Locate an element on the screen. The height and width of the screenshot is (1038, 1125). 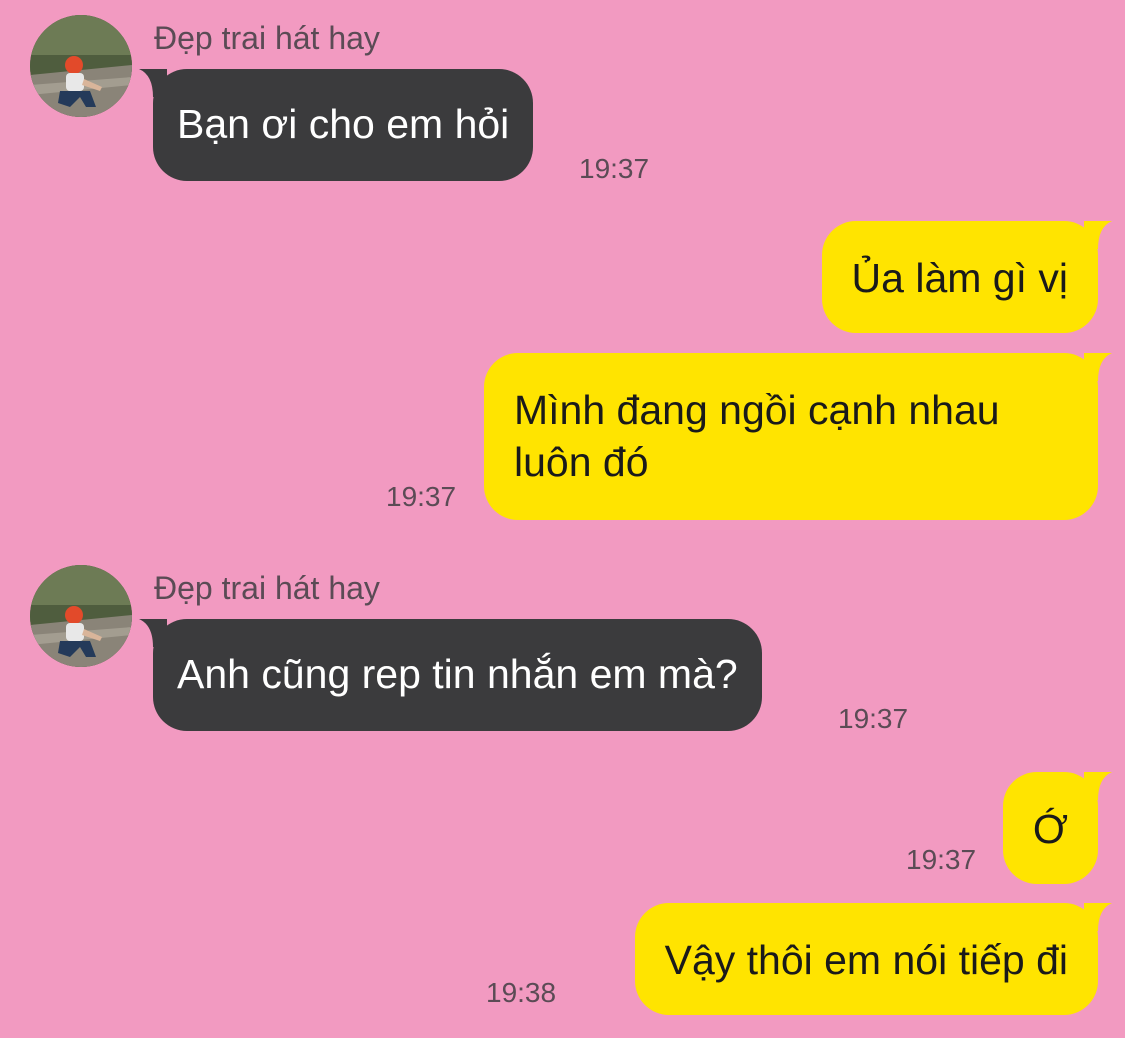
outgoing-message-bubble: Ớ is located at coordinates (1057, 828).